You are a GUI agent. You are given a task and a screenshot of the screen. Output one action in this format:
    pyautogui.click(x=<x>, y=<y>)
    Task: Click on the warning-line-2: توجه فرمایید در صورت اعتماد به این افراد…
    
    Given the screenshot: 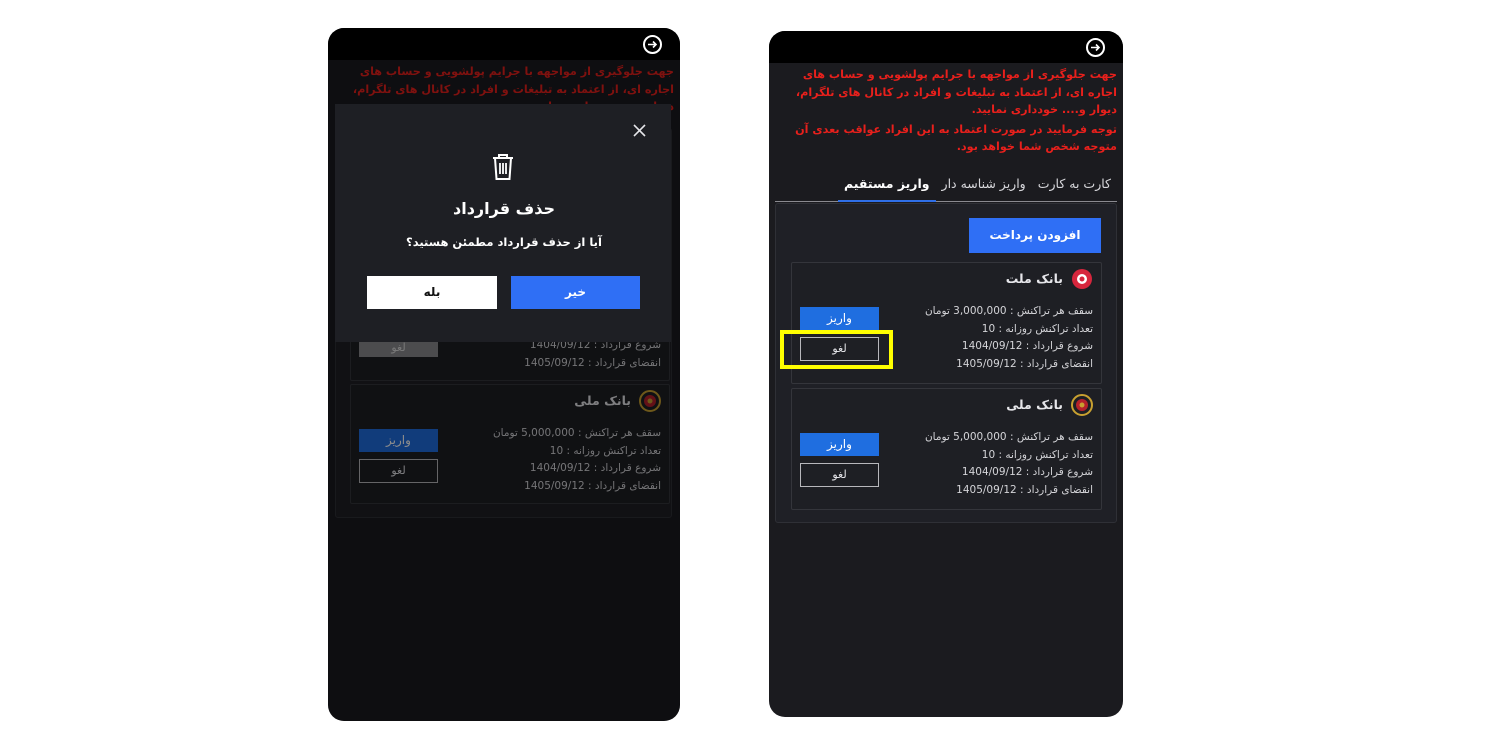 What is the action you would take?
    pyautogui.click(x=956, y=138)
    